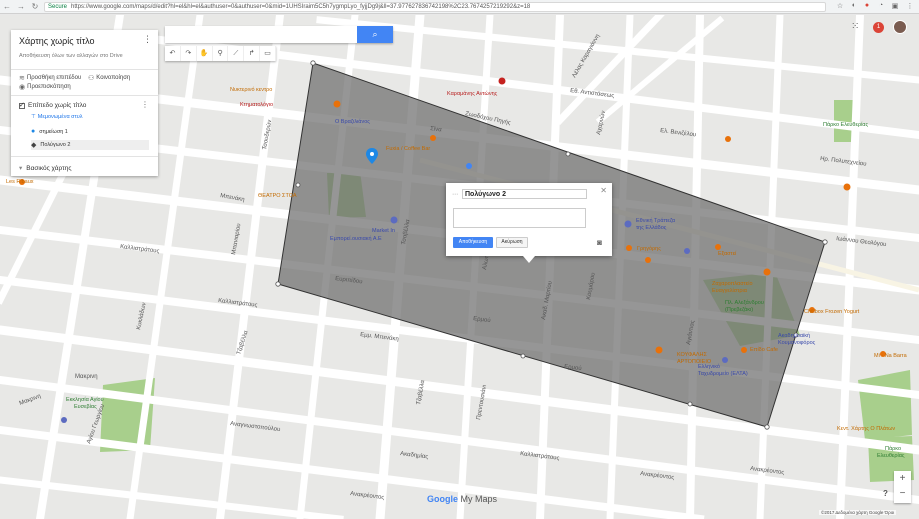 The width and height of the screenshot is (919, 519). Describe the element at coordinates (910, 7) in the screenshot. I see `menu-icon: ⋮` at that location.